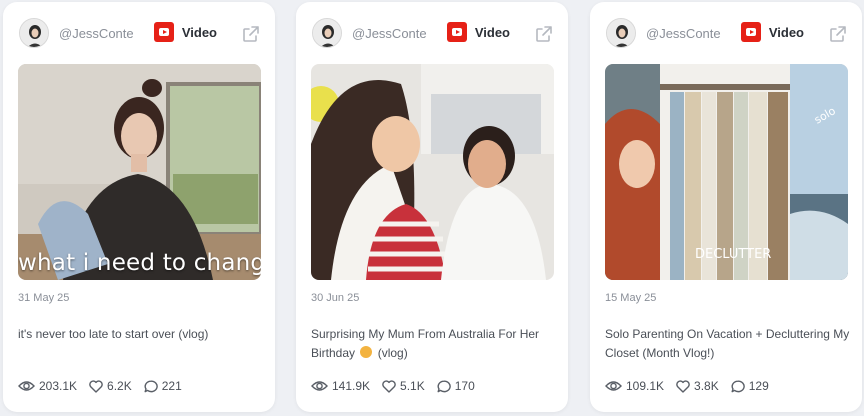 The image size is (864, 416). What do you see at coordinates (464, 386) in the screenshot?
I see `comments-count: 170` at bounding box center [464, 386].